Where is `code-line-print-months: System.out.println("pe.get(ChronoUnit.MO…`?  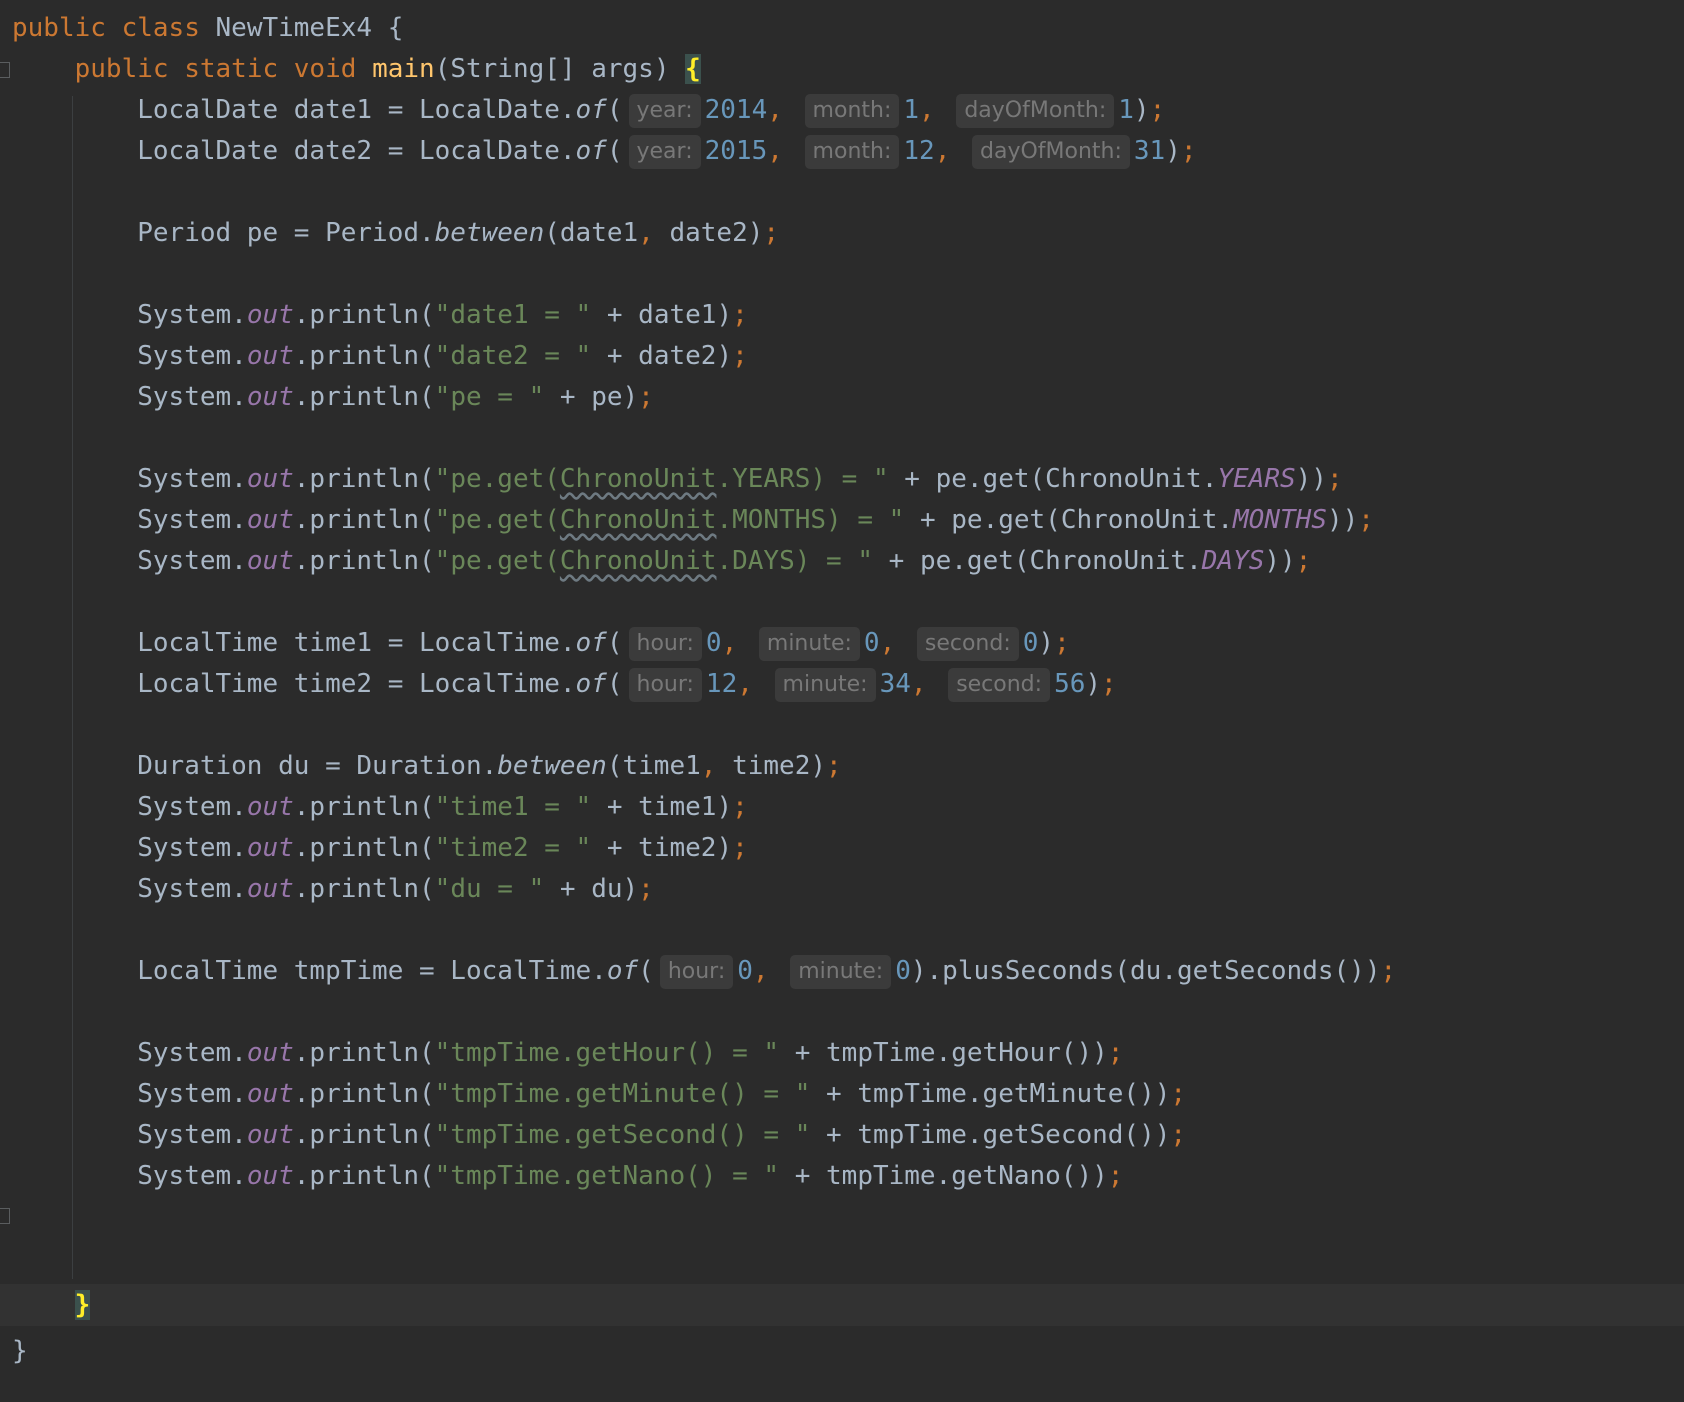 code-line-print-months: System.out.println("pe.get(ChronoUnit.MO… is located at coordinates (693, 520).